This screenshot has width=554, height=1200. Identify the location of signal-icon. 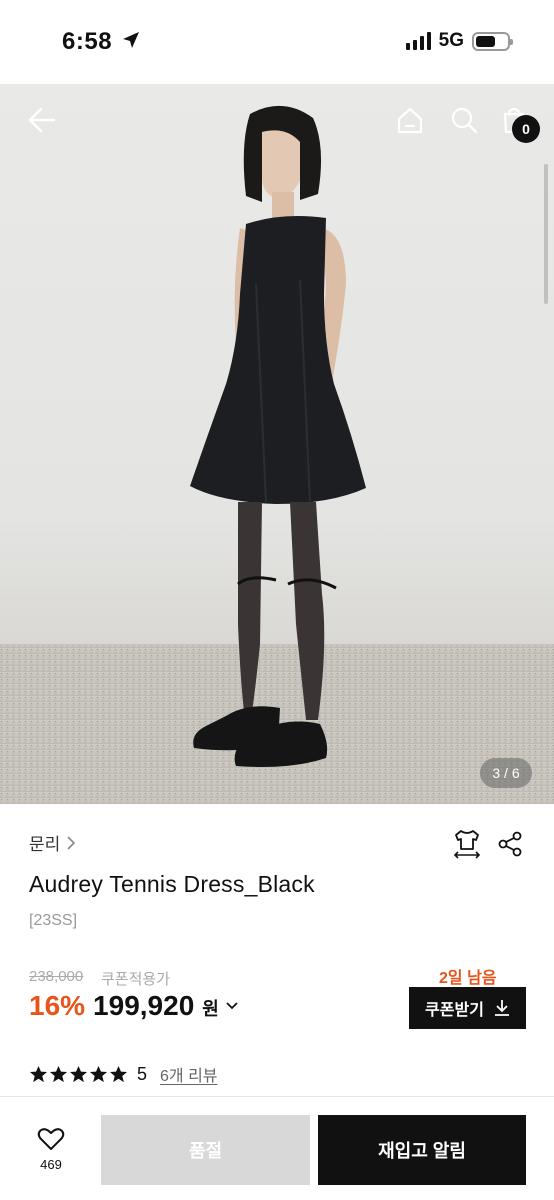
(418, 41).